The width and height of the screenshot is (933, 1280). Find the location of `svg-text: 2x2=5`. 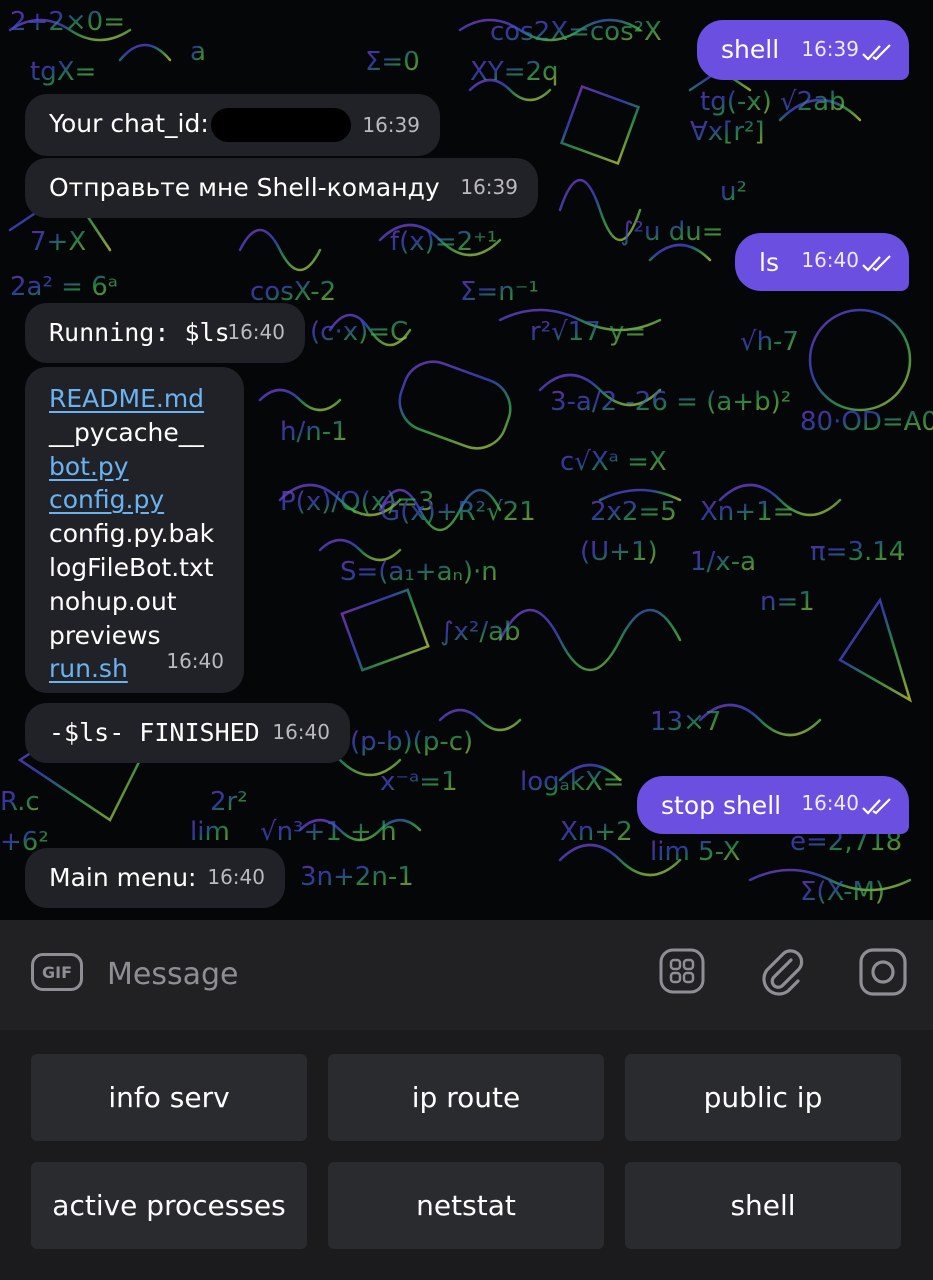

svg-text: 2x2=5 is located at coordinates (633, 512).